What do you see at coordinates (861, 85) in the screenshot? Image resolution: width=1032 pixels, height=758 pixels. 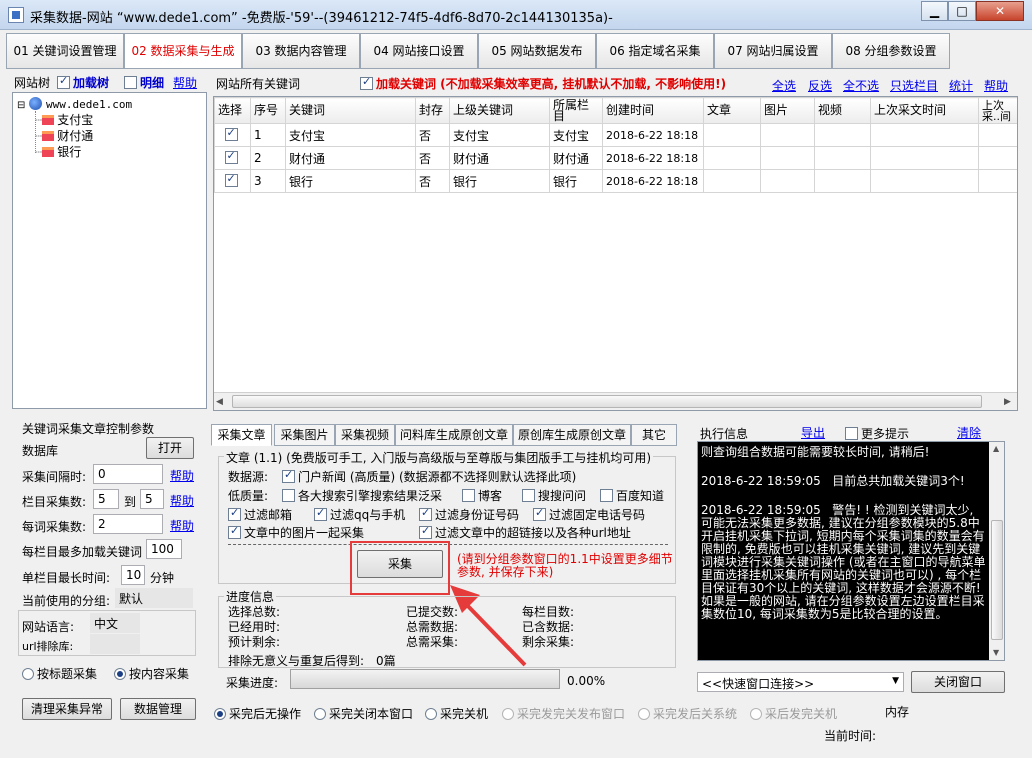 I see `select-none-link: 全不选` at bounding box center [861, 85].